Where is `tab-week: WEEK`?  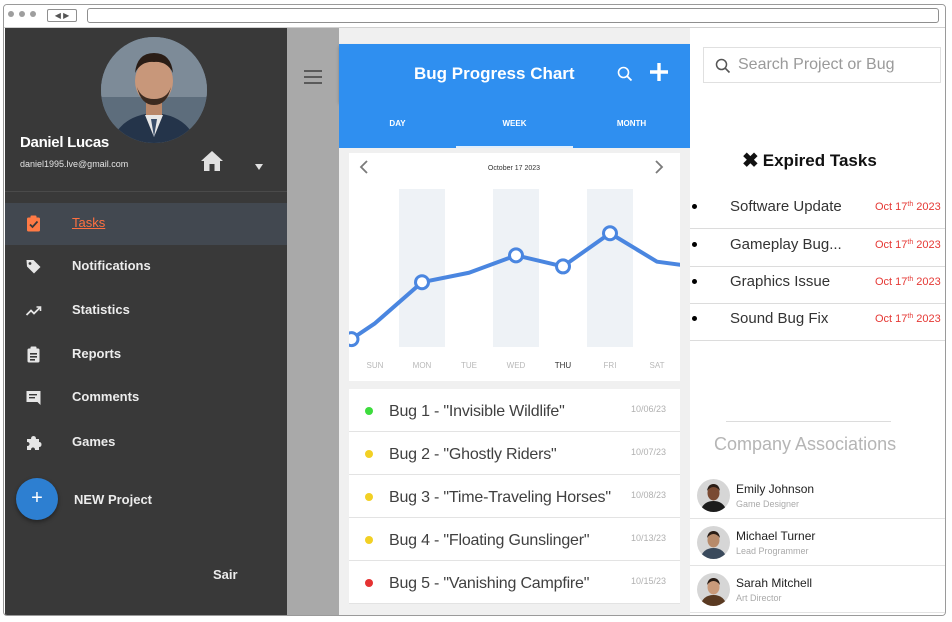 tab-week: WEEK is located at coordinates (514, 125).